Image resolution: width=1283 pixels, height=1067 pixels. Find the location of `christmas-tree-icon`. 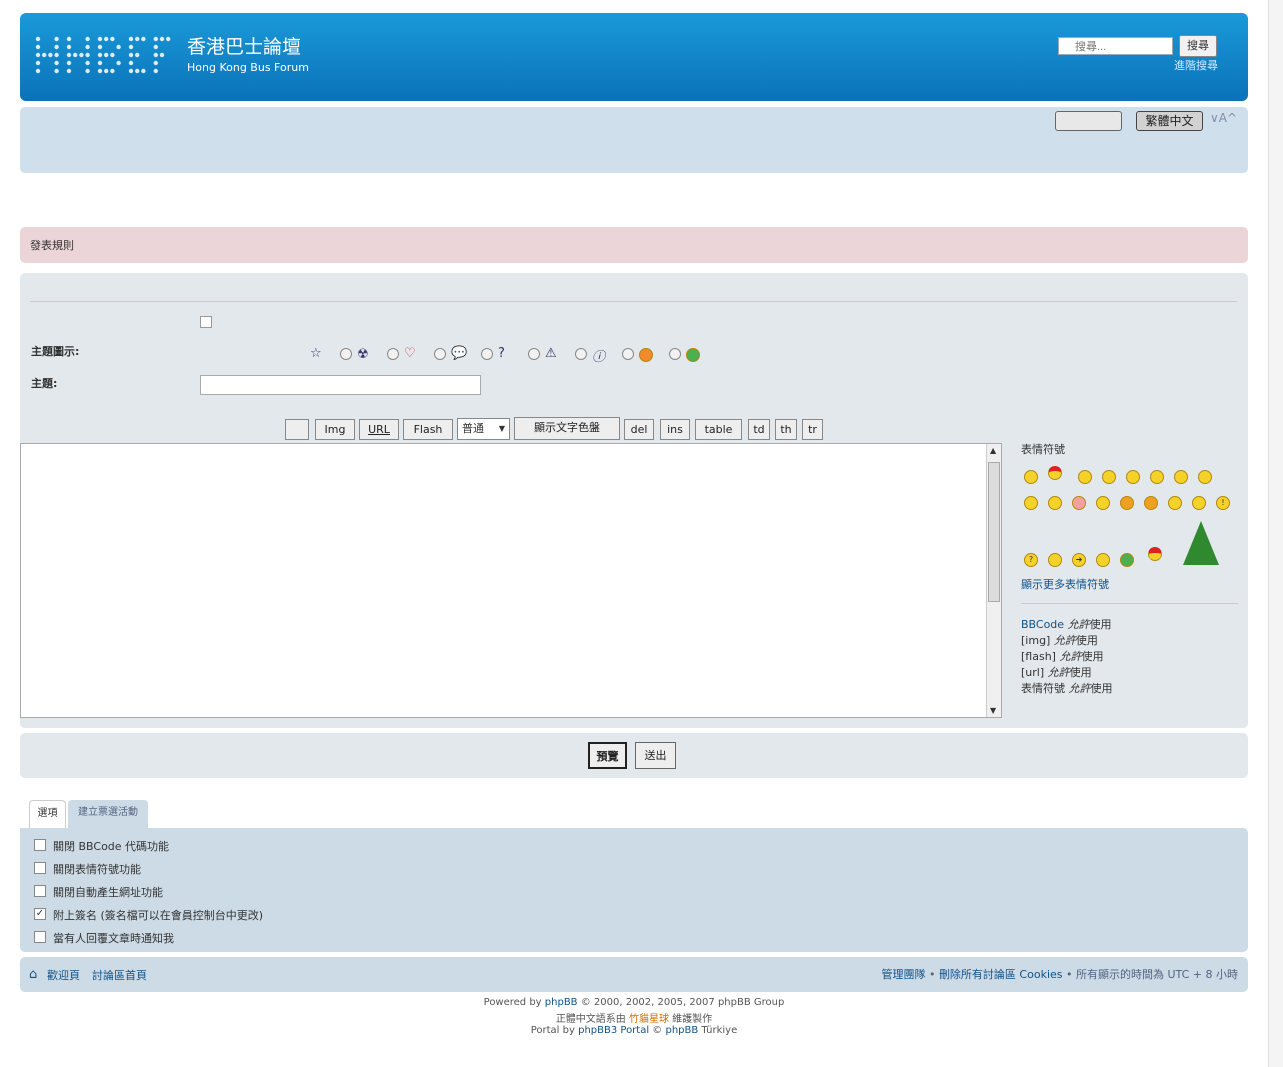

christmas-tree-icon is located at coordinates (1201, 543).